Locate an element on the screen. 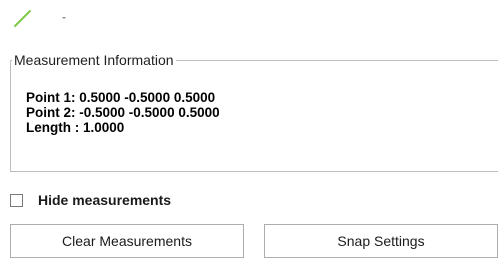  point2-text: Point 2: -0.5000 -0.5000 0.5000 is located at coordinates (123, 112).